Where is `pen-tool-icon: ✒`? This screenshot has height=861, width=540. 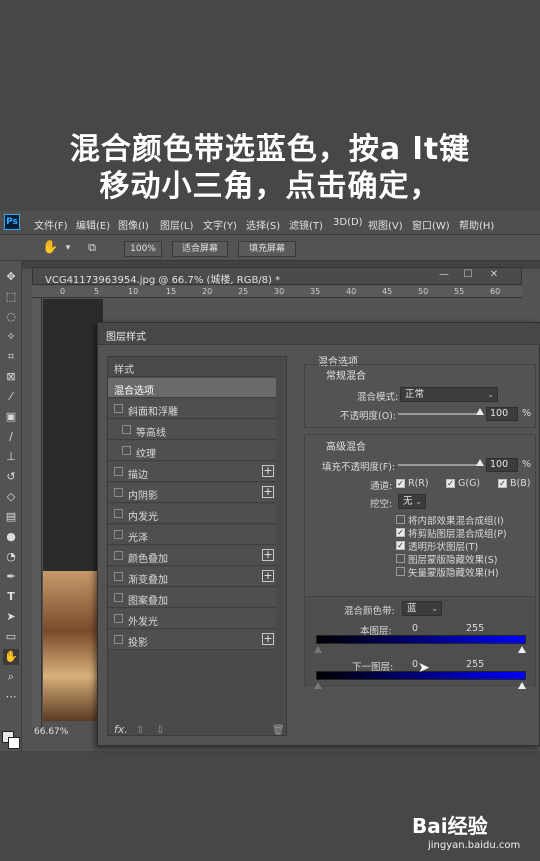 pen-tool-icon: ✒ is located at coordinates (11, 577).